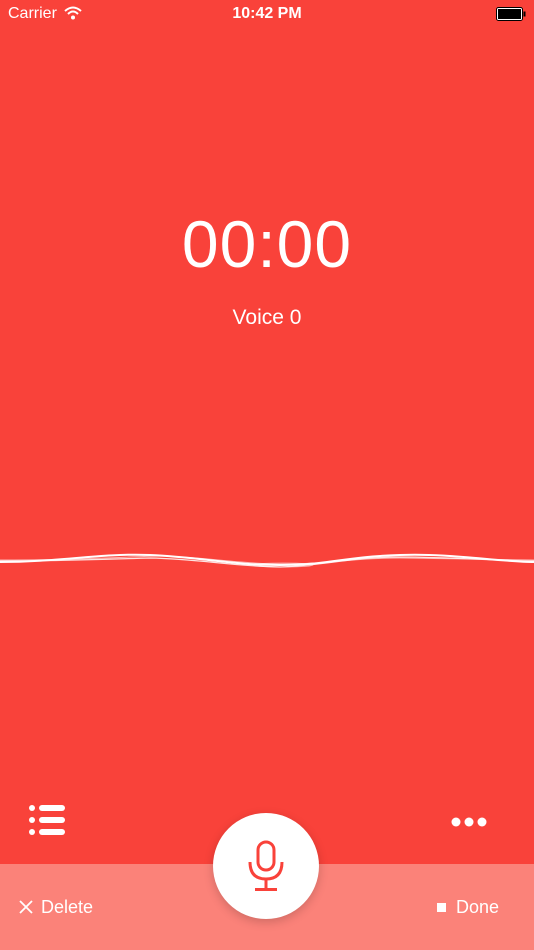 The image size is (534, 950). Describe the element at coordinates (267, 317) in the screenshot. I see `recording-title: Voice 0` at that location.